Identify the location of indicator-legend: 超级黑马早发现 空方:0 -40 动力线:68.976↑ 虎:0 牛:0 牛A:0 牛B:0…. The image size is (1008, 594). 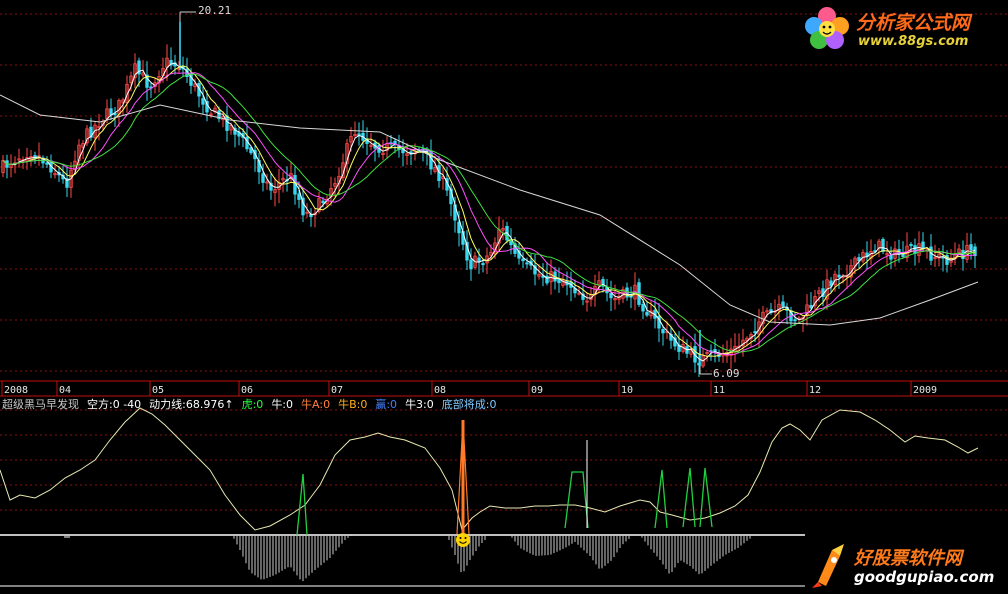
(249, 404).